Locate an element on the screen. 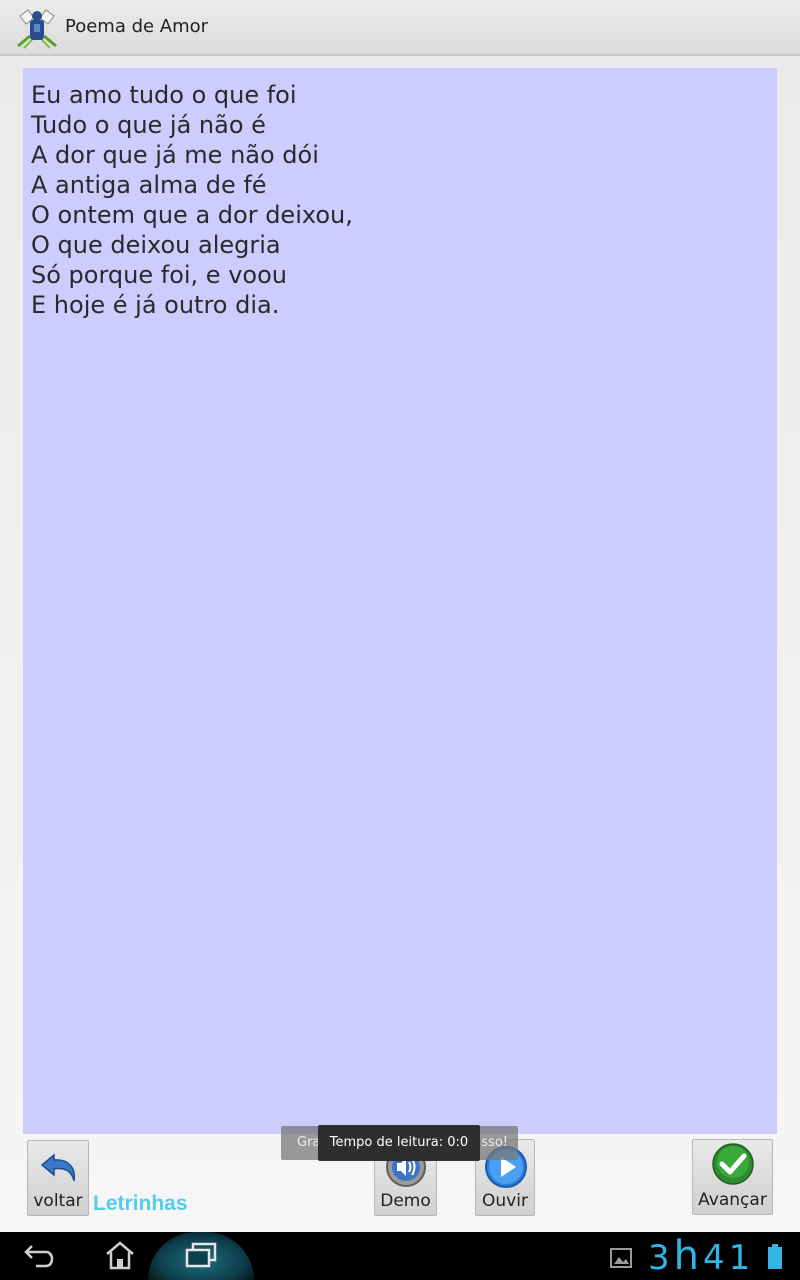 The width and height of the screenshot is (800, 1280). next-button-label: Avançar is located at coordinates (732, 1200).